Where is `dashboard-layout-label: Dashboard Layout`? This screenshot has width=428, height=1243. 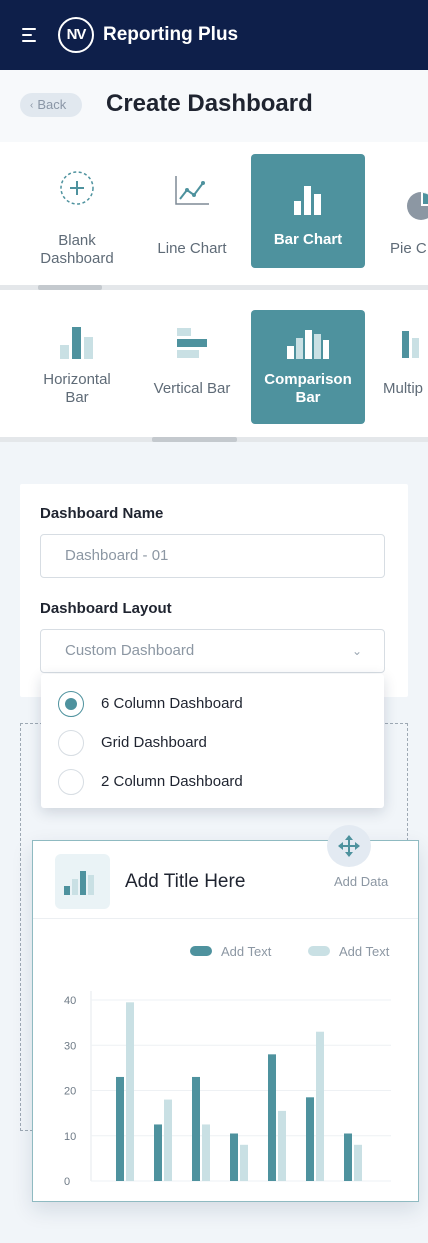 dashboard-layout-label: Dashboard Layout is located at coordinates (106, 608).